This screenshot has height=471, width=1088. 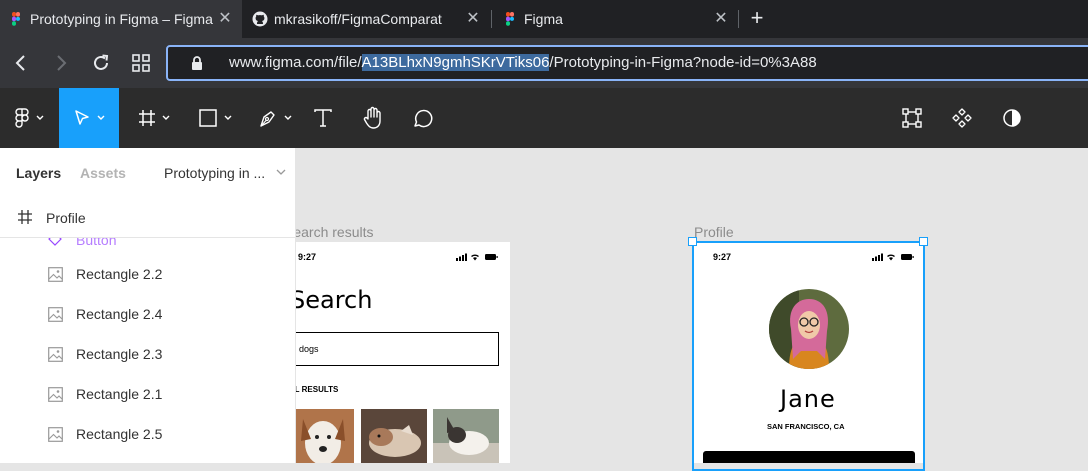 I want to click on figma-toolbar, so click(x=544, y=118).